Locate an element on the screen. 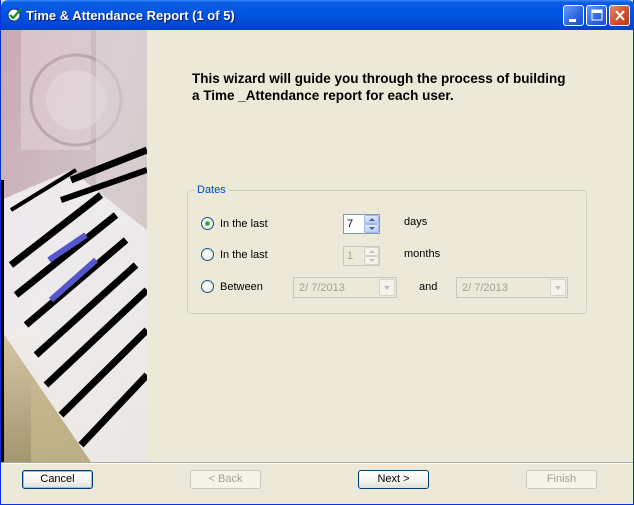 The height and width of the screenshot is (505, 634). window-title: Time & Attendance Report (1 of 5) is located at coordinates (130, 15).